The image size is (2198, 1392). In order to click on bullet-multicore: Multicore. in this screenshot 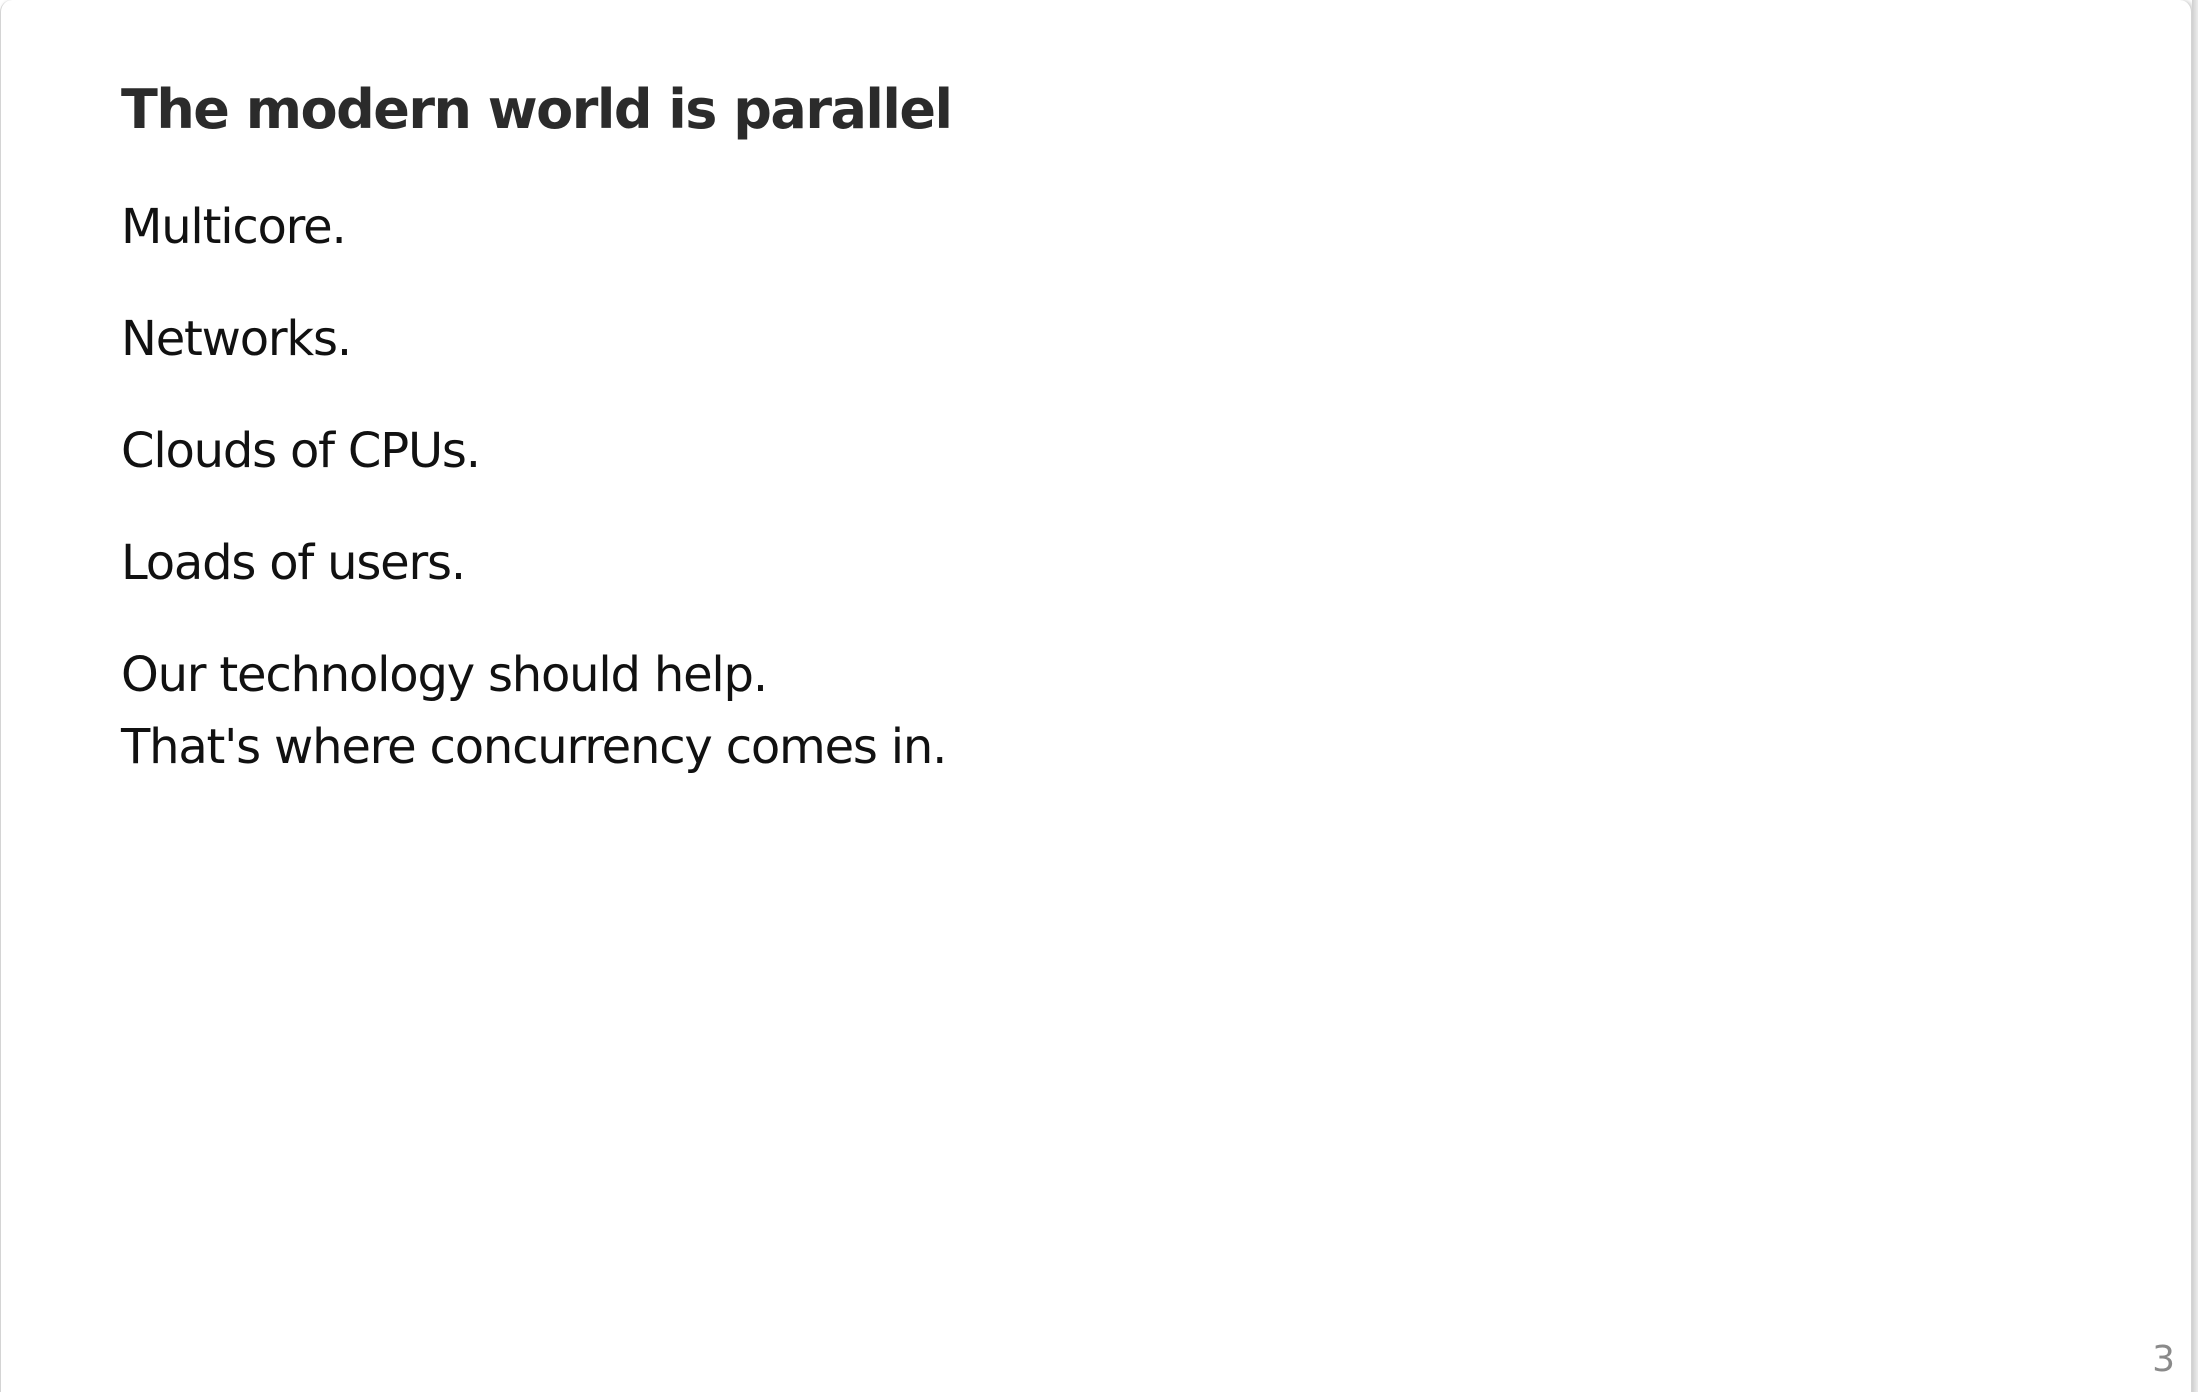, I will do `click(234, 227)`.